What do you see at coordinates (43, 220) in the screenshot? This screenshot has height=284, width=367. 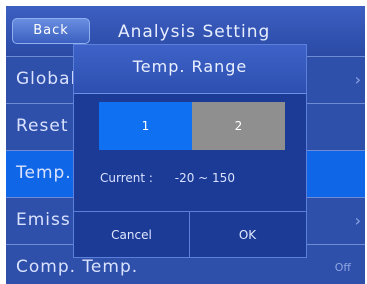 I see `menu-item-label: Emiss` at bounding box center [43, 220].